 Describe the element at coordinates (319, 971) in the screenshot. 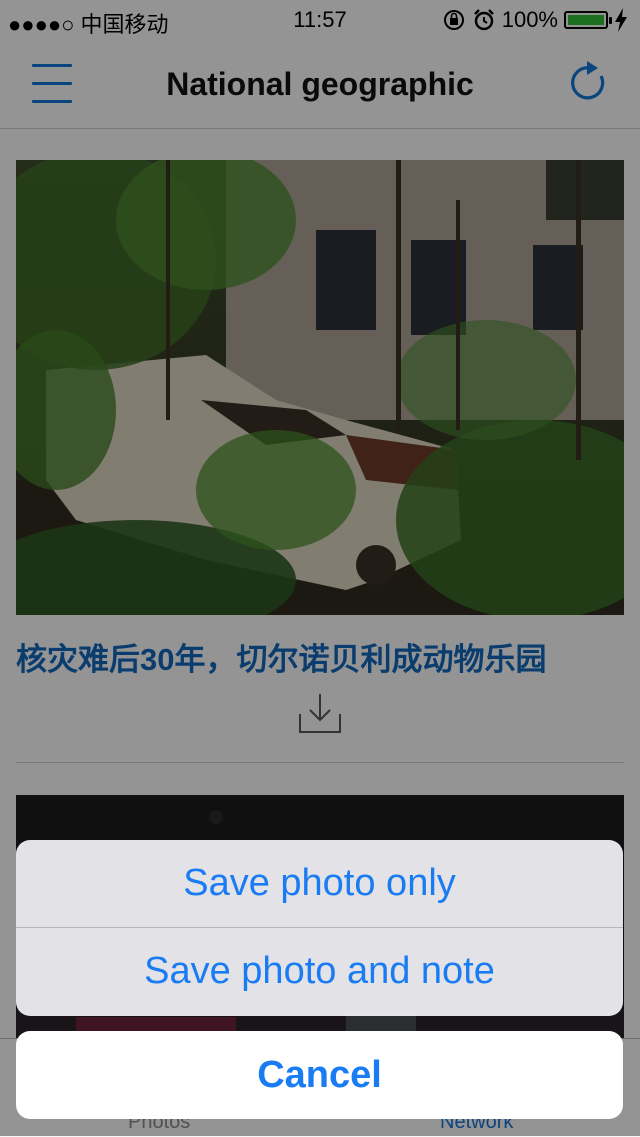

I see `save-photo-and-note-button: Save photo and note` at that location.